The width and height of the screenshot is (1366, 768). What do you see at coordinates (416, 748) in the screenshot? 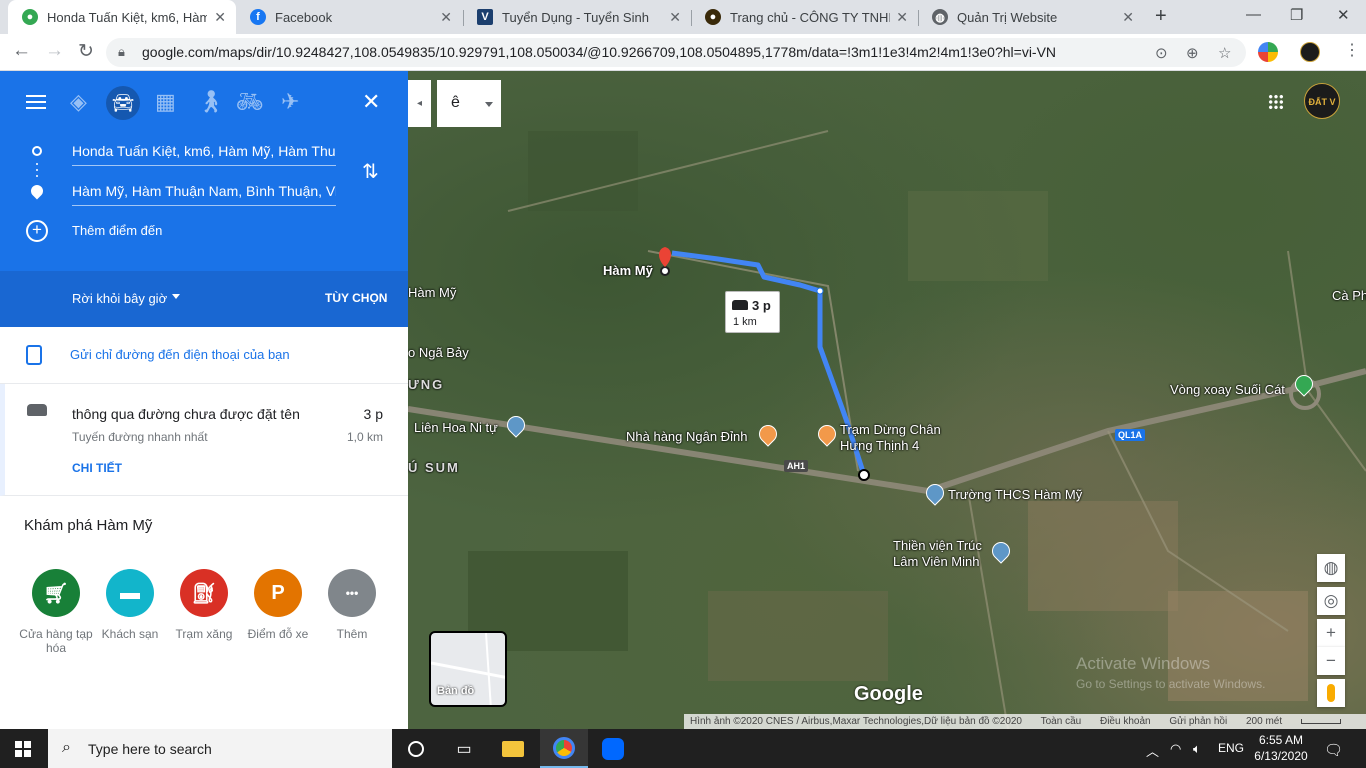
I see `cortana-icon` at bounding box center [416, 748].